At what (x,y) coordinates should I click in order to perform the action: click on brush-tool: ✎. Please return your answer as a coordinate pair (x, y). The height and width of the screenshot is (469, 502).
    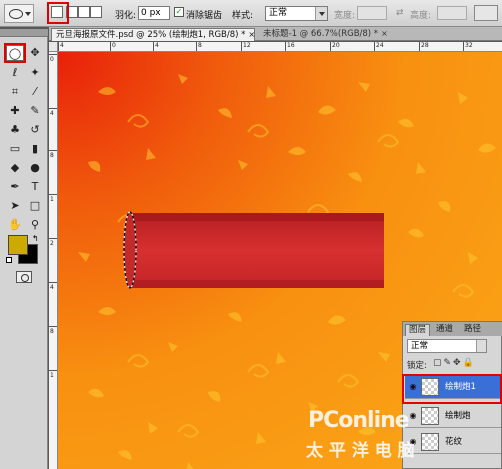
    Looking at the image, I should click on (35, 111).